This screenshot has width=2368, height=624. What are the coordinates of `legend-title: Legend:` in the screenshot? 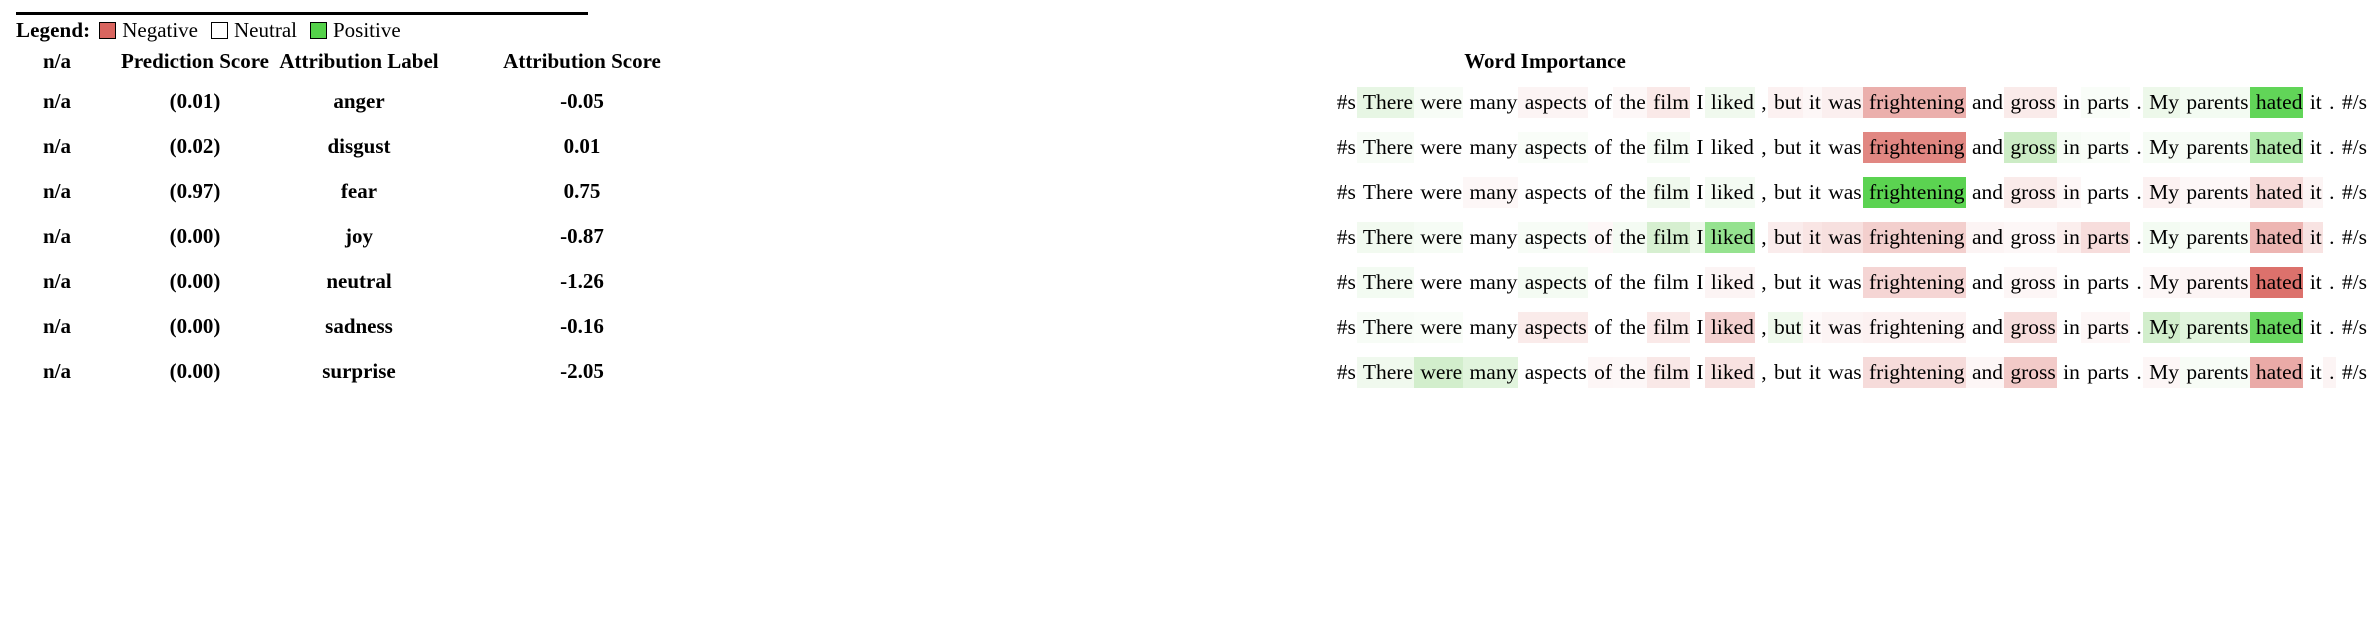 It's located at (53, 29).